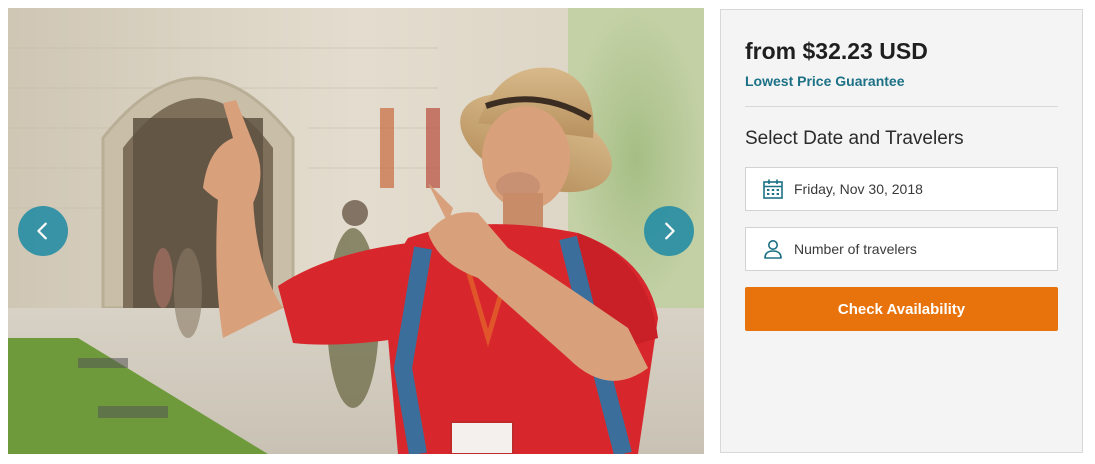  I want to click on select-date-travelers-heading: Select Date and Travelers, so click(854, 138).